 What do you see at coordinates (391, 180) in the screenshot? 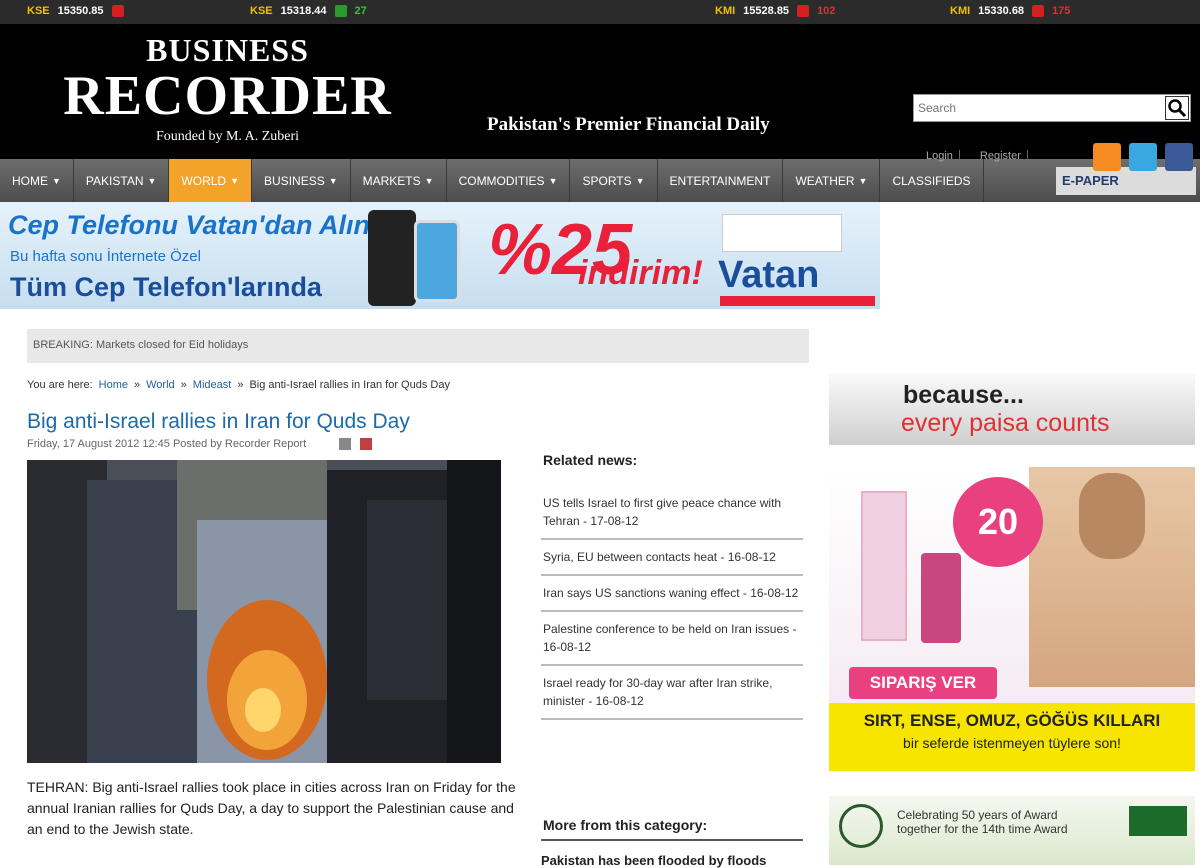
I see `nav-label: MARKETS` at bounding box center [391, 180].